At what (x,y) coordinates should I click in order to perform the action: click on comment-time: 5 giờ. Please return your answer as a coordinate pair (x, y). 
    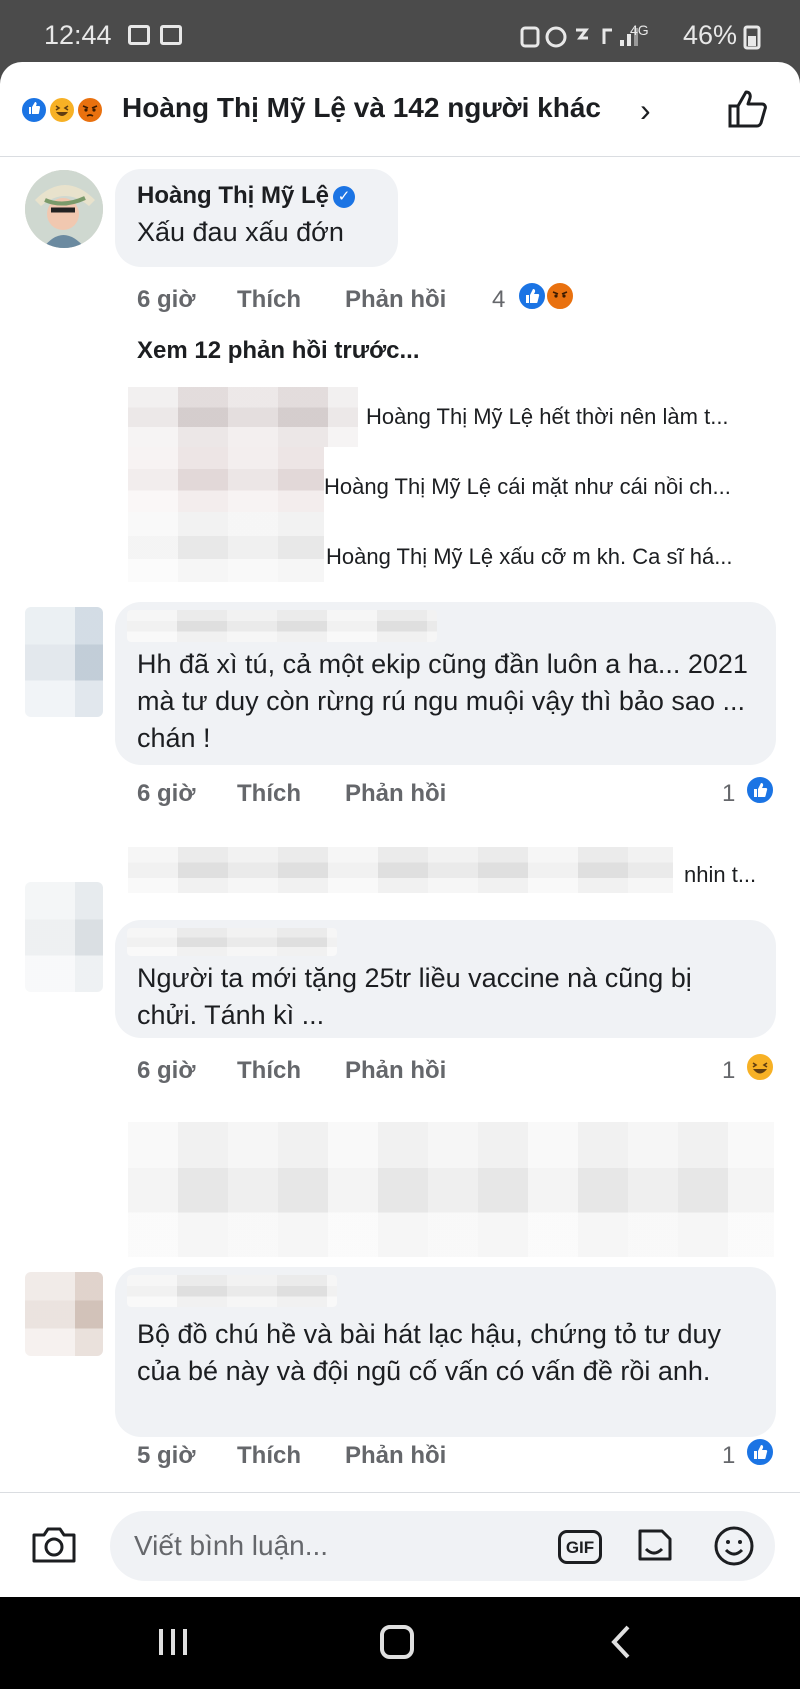
    Looking at the image, I should click on (166, 1456).